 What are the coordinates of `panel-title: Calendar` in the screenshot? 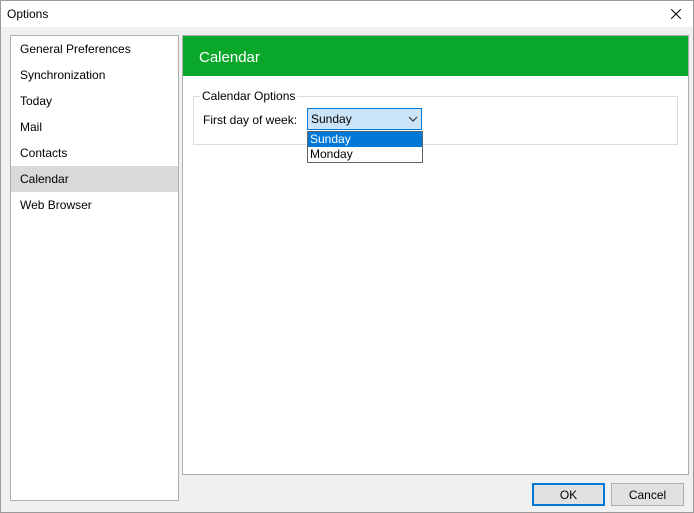 It's located at (229, 57).